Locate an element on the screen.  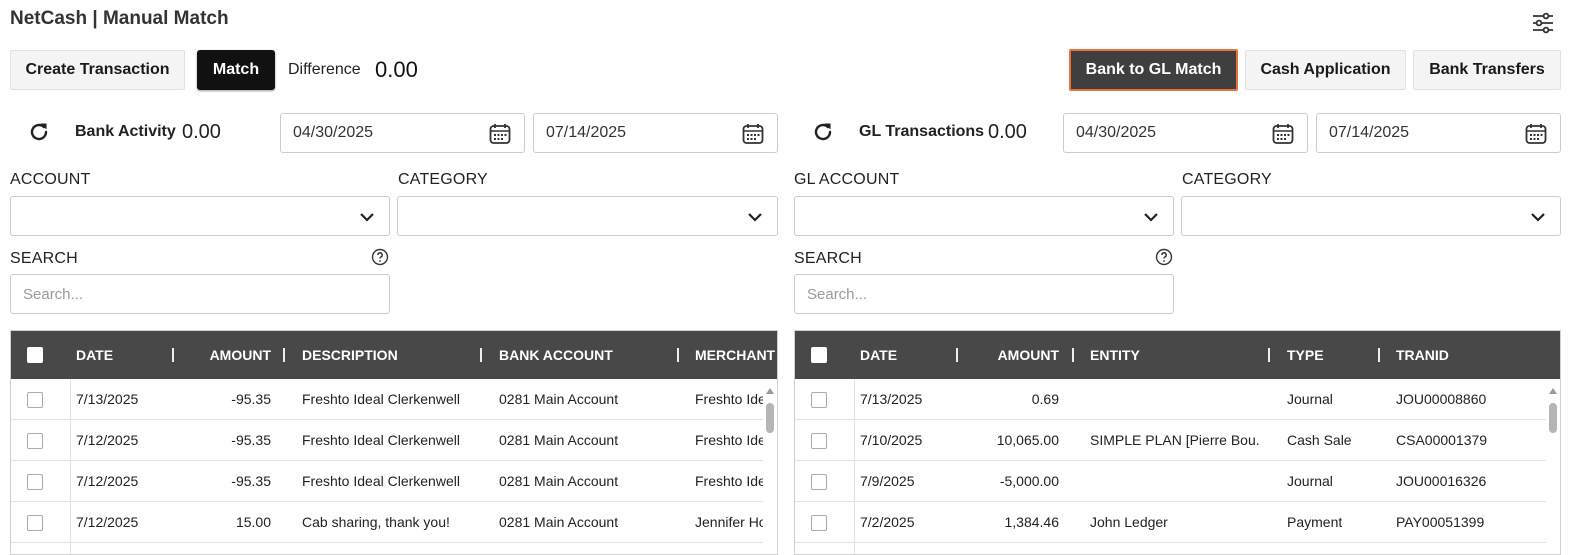
table-row: 7/13/2025 0.69 Journal JOU00008860 is located at coordinates (1177, 399).